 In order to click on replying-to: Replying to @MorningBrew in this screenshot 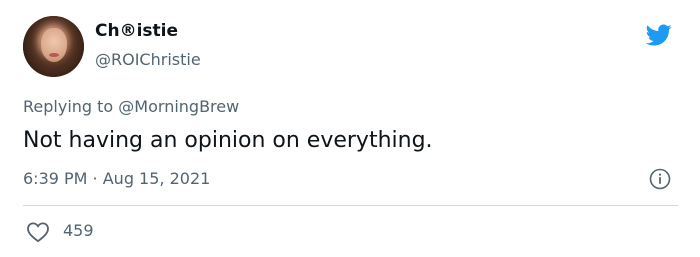, I will do `click(131, 107)`.